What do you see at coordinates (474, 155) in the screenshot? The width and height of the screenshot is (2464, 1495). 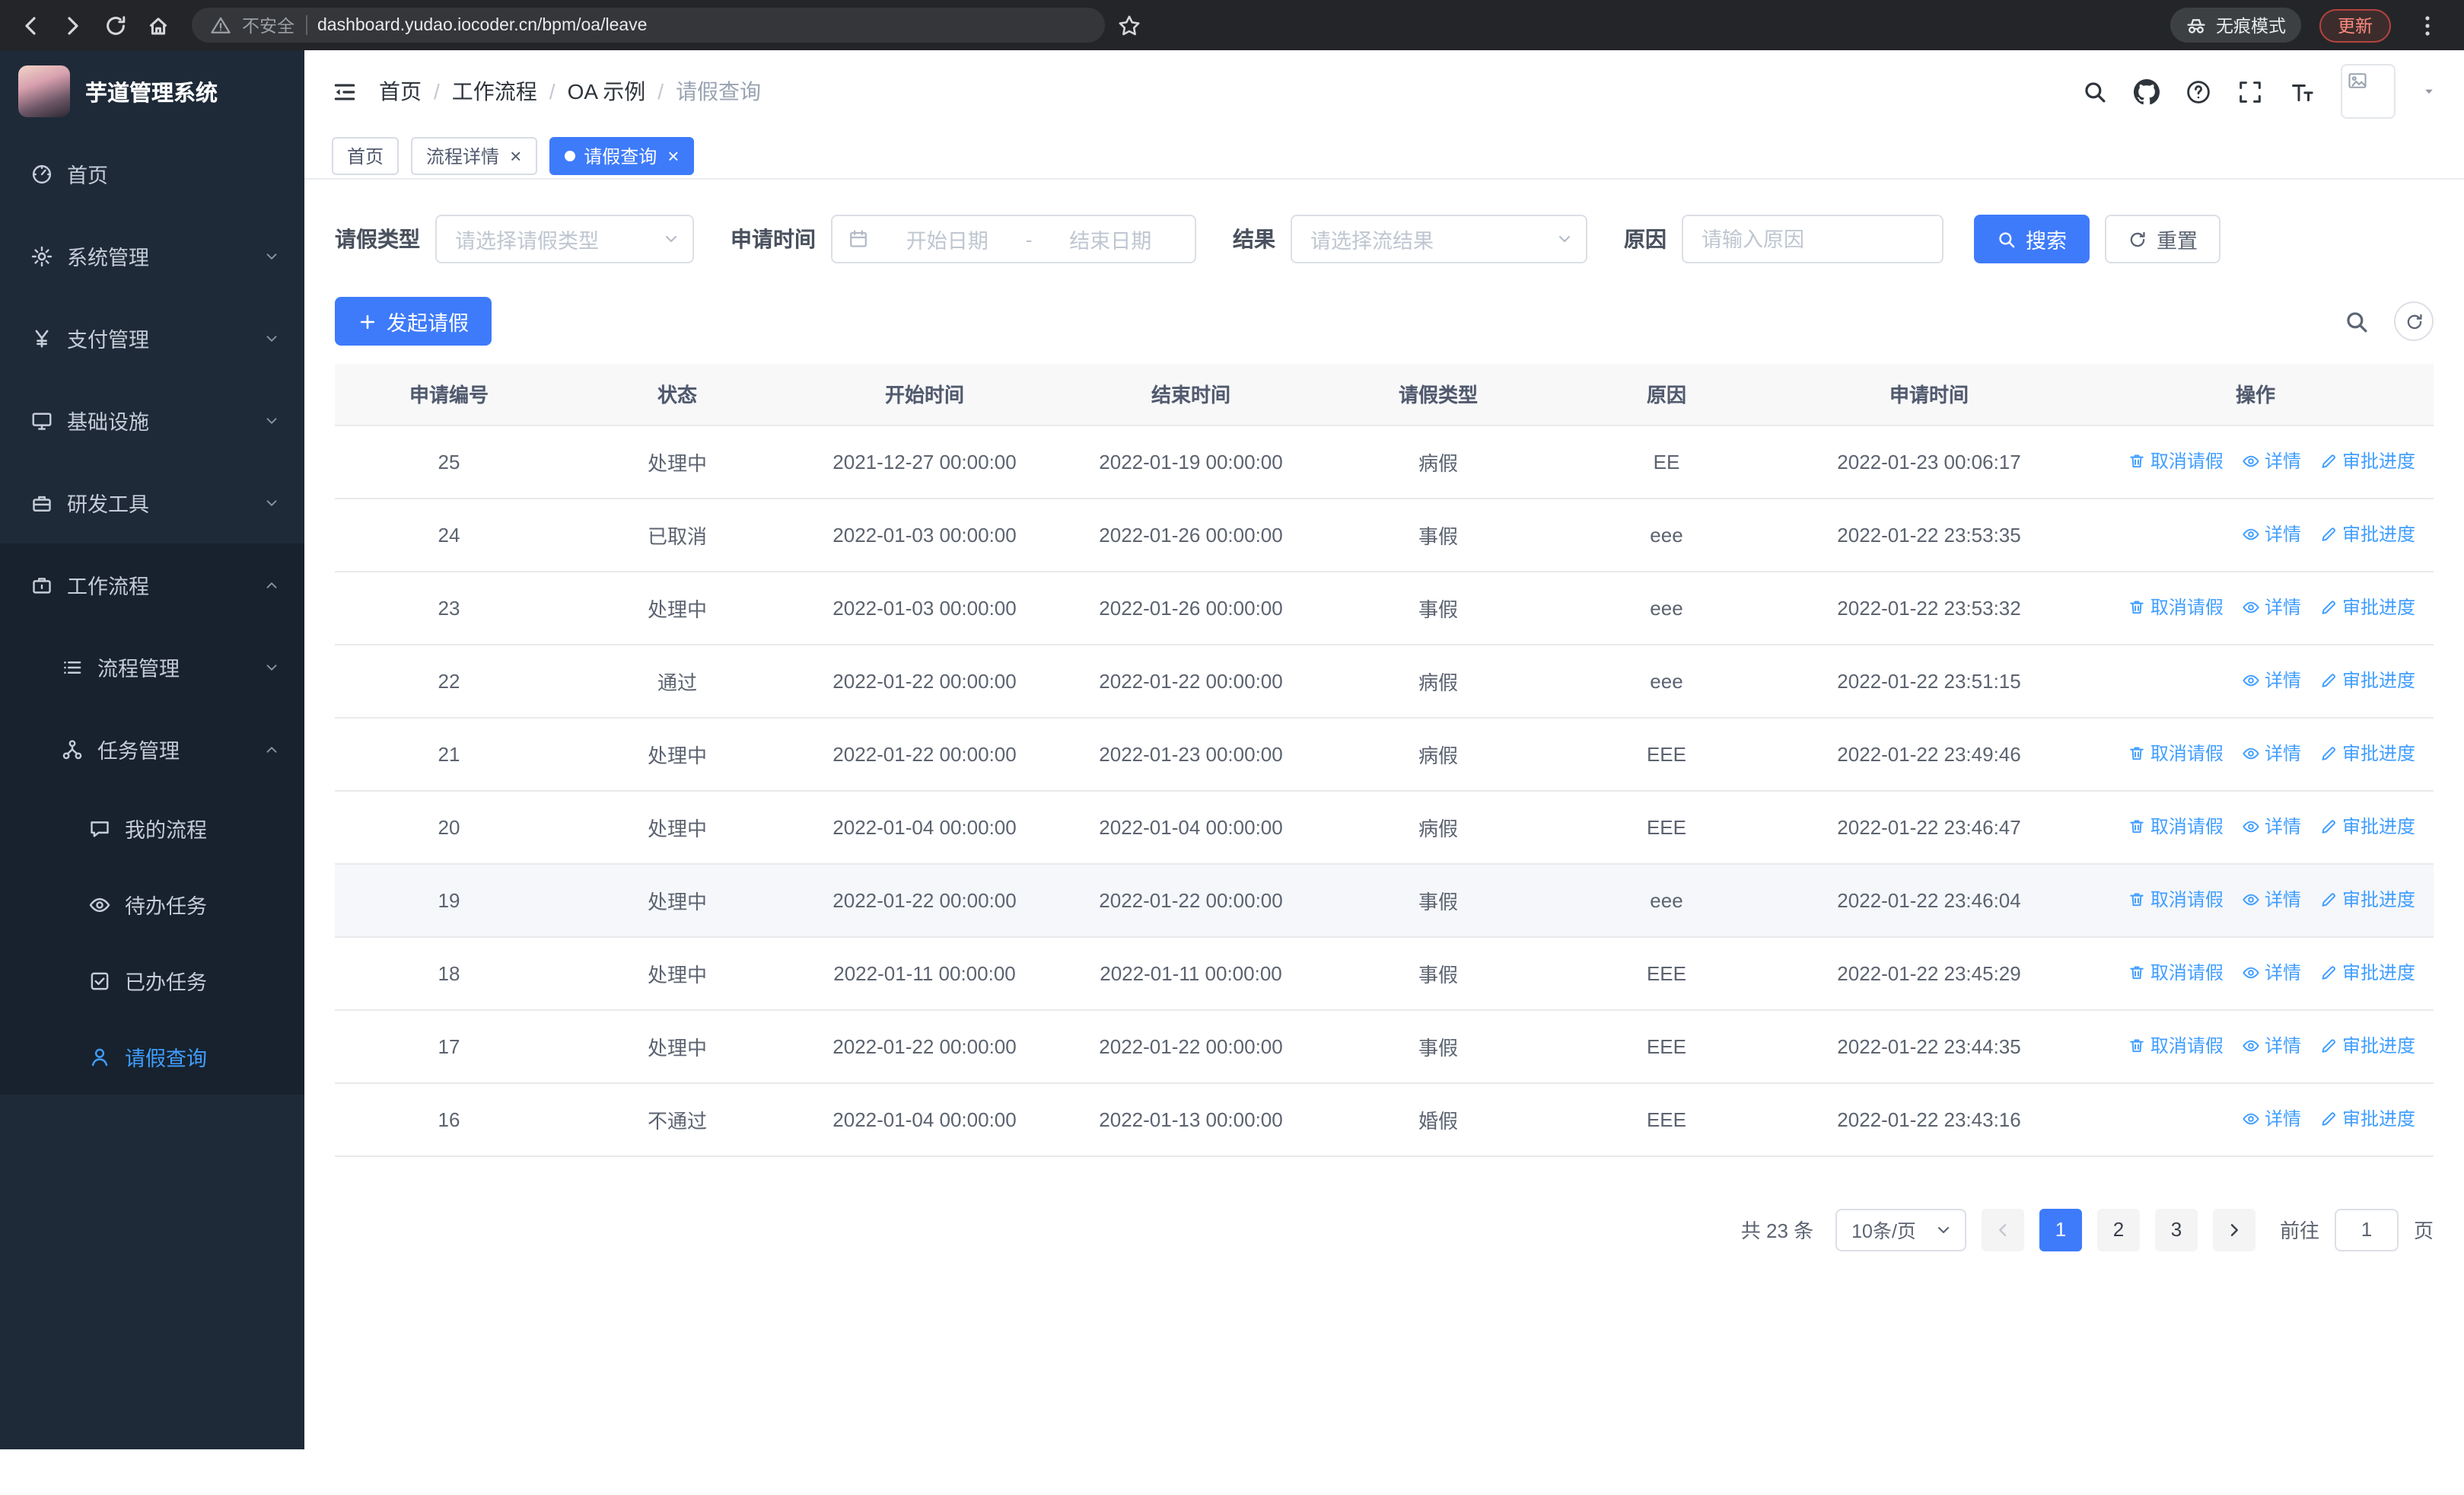 I see `tab-process-detail: 流程详情 ×` at bounding box center [474, 155].